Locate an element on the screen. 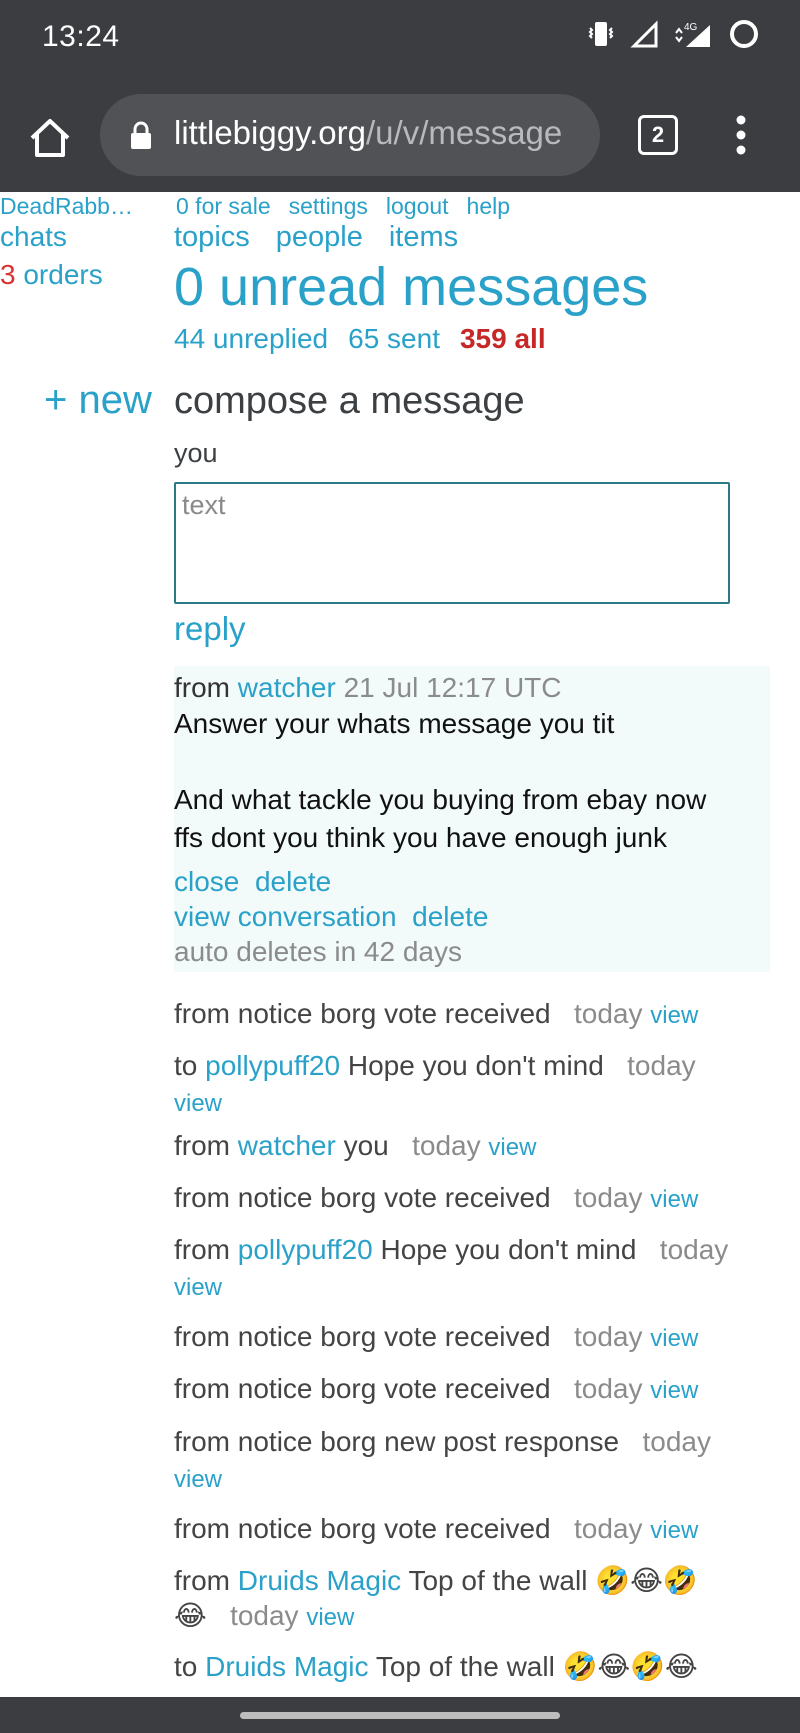 The height and width of the screenshot is (1733, 800). message-actions: close delete is located at coordinates (252, 882).